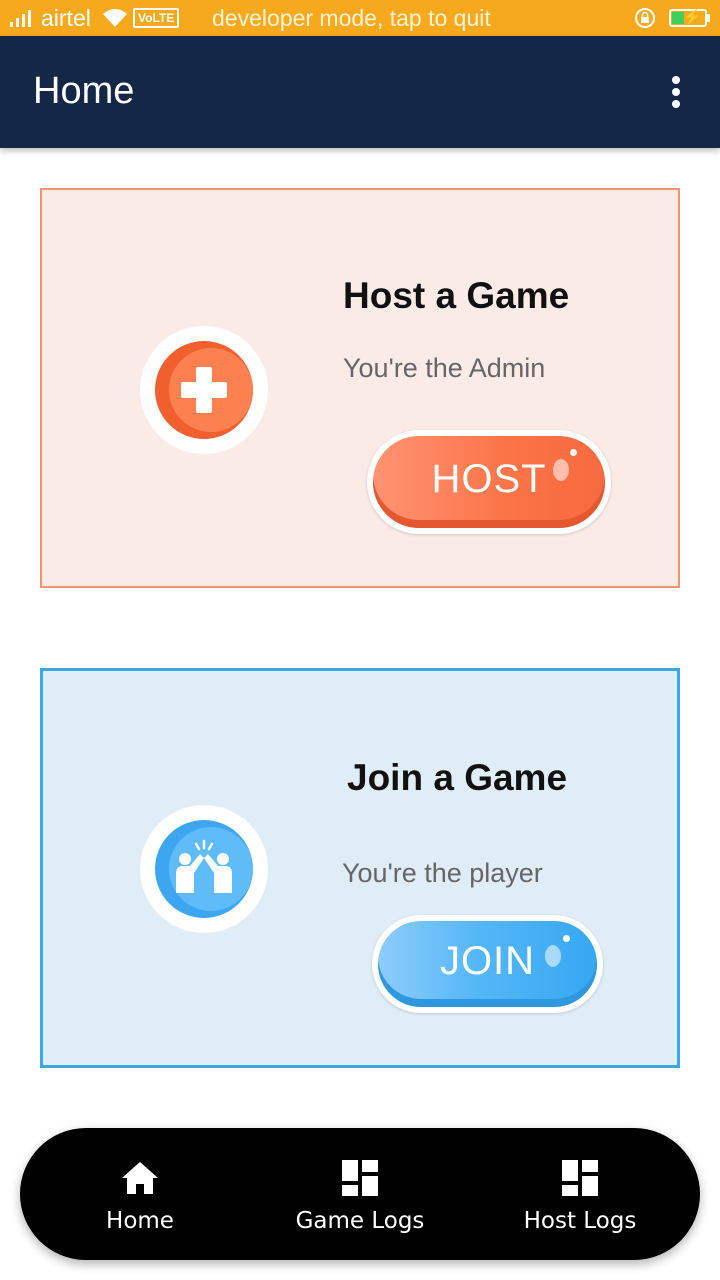 Image resolution: width=720 pixels, height=1280 pixels. I want to click on home-icon, so click(140, 1178).